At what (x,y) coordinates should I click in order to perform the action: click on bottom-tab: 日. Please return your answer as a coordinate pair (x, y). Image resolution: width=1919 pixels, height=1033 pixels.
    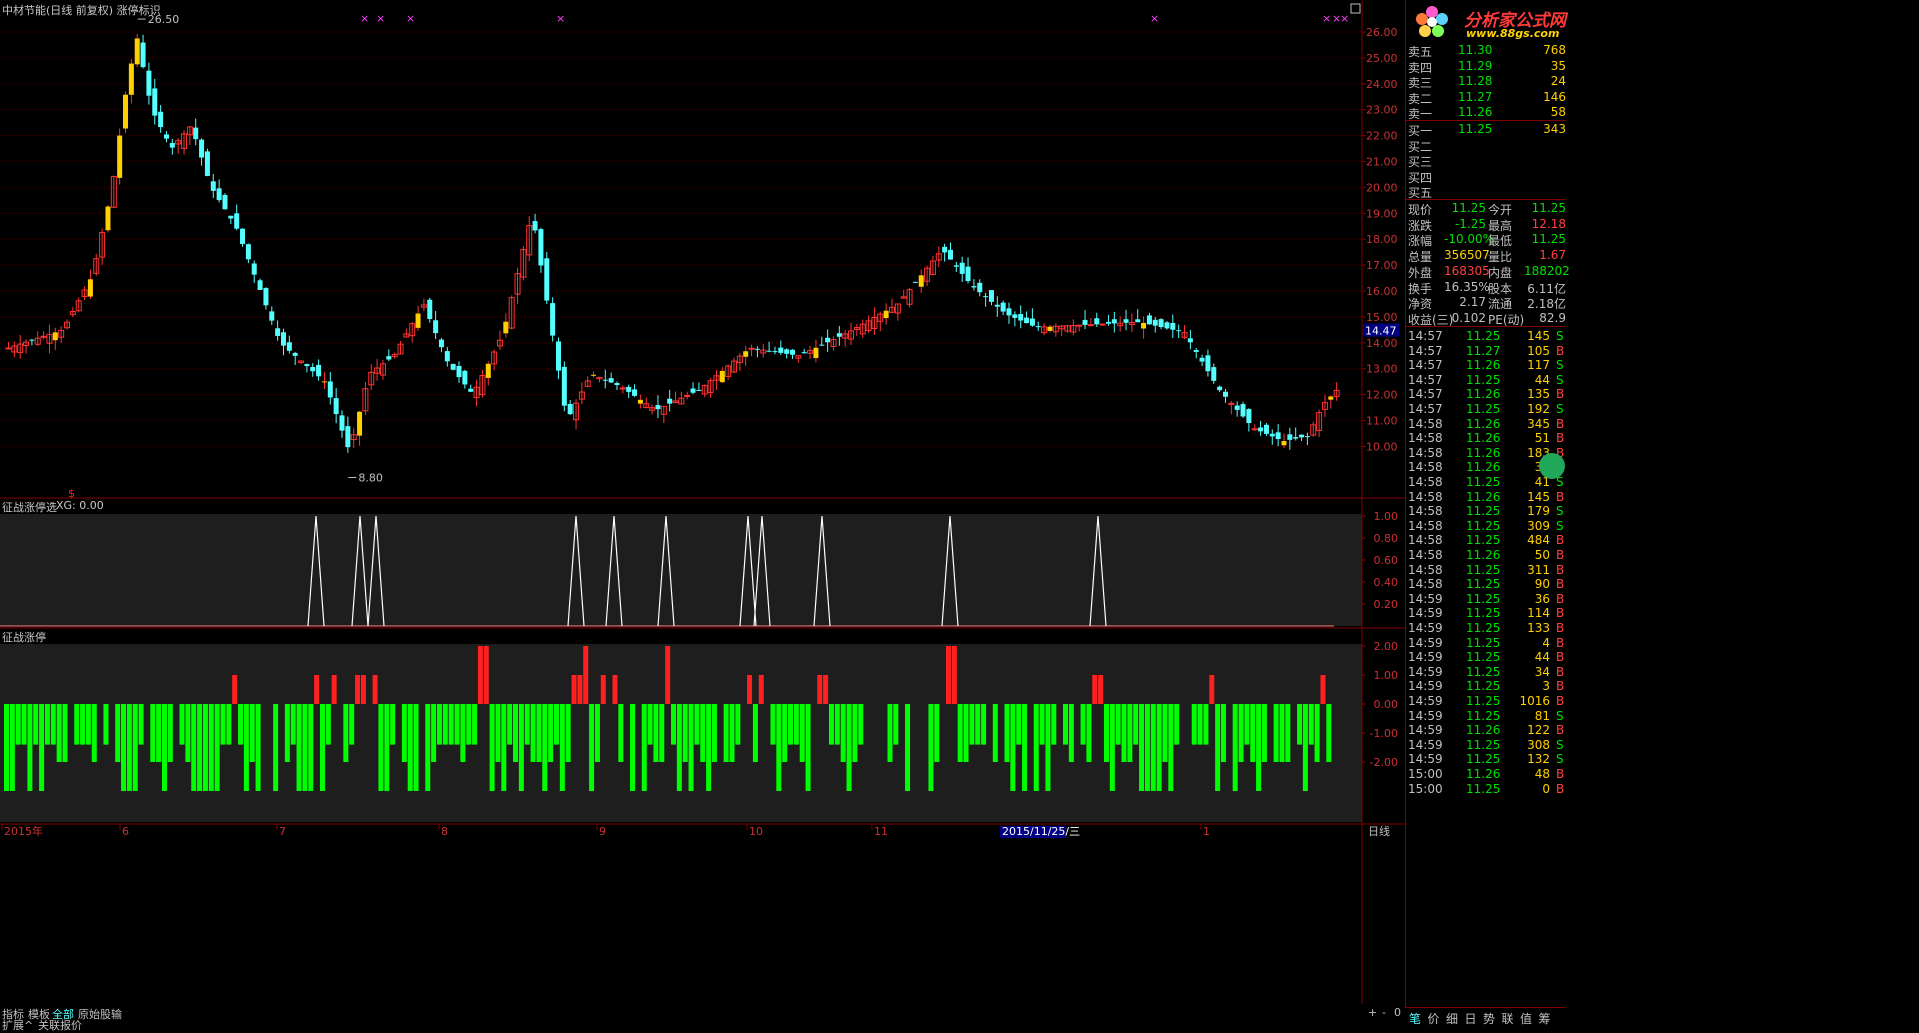
    Looking at the image, I should click on (1471, 1018).